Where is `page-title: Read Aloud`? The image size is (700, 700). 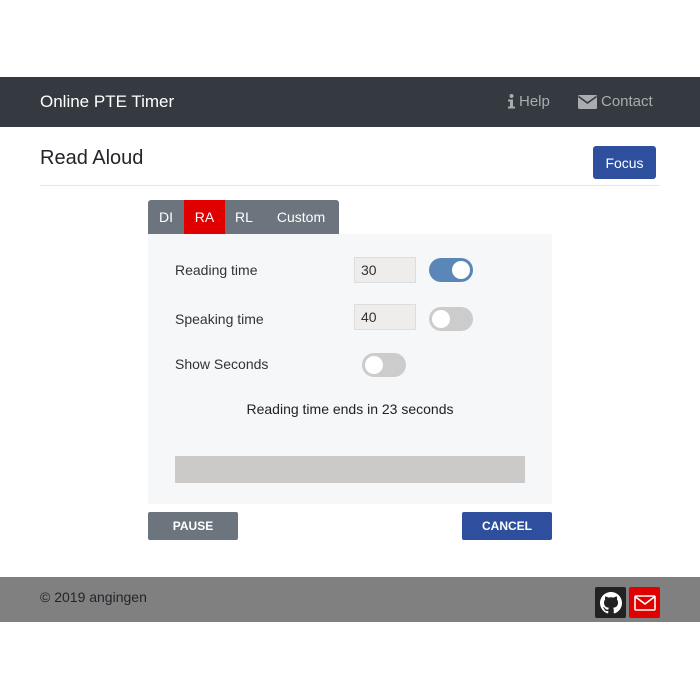
page-title: Read Aloud is located at coordinates (92, 158).